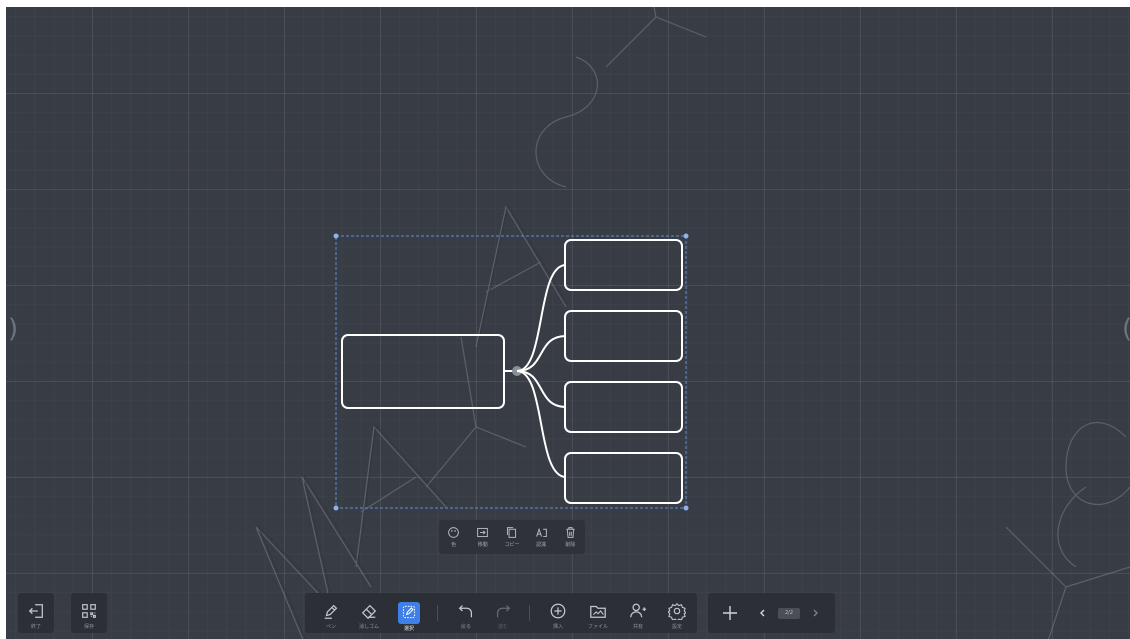 The height and width of the screenshot is (639, 1130). What do you see at coordinates (330, 627) in the screenshot?
I see `pen-label: ペン` at bounding box center [330, 627].